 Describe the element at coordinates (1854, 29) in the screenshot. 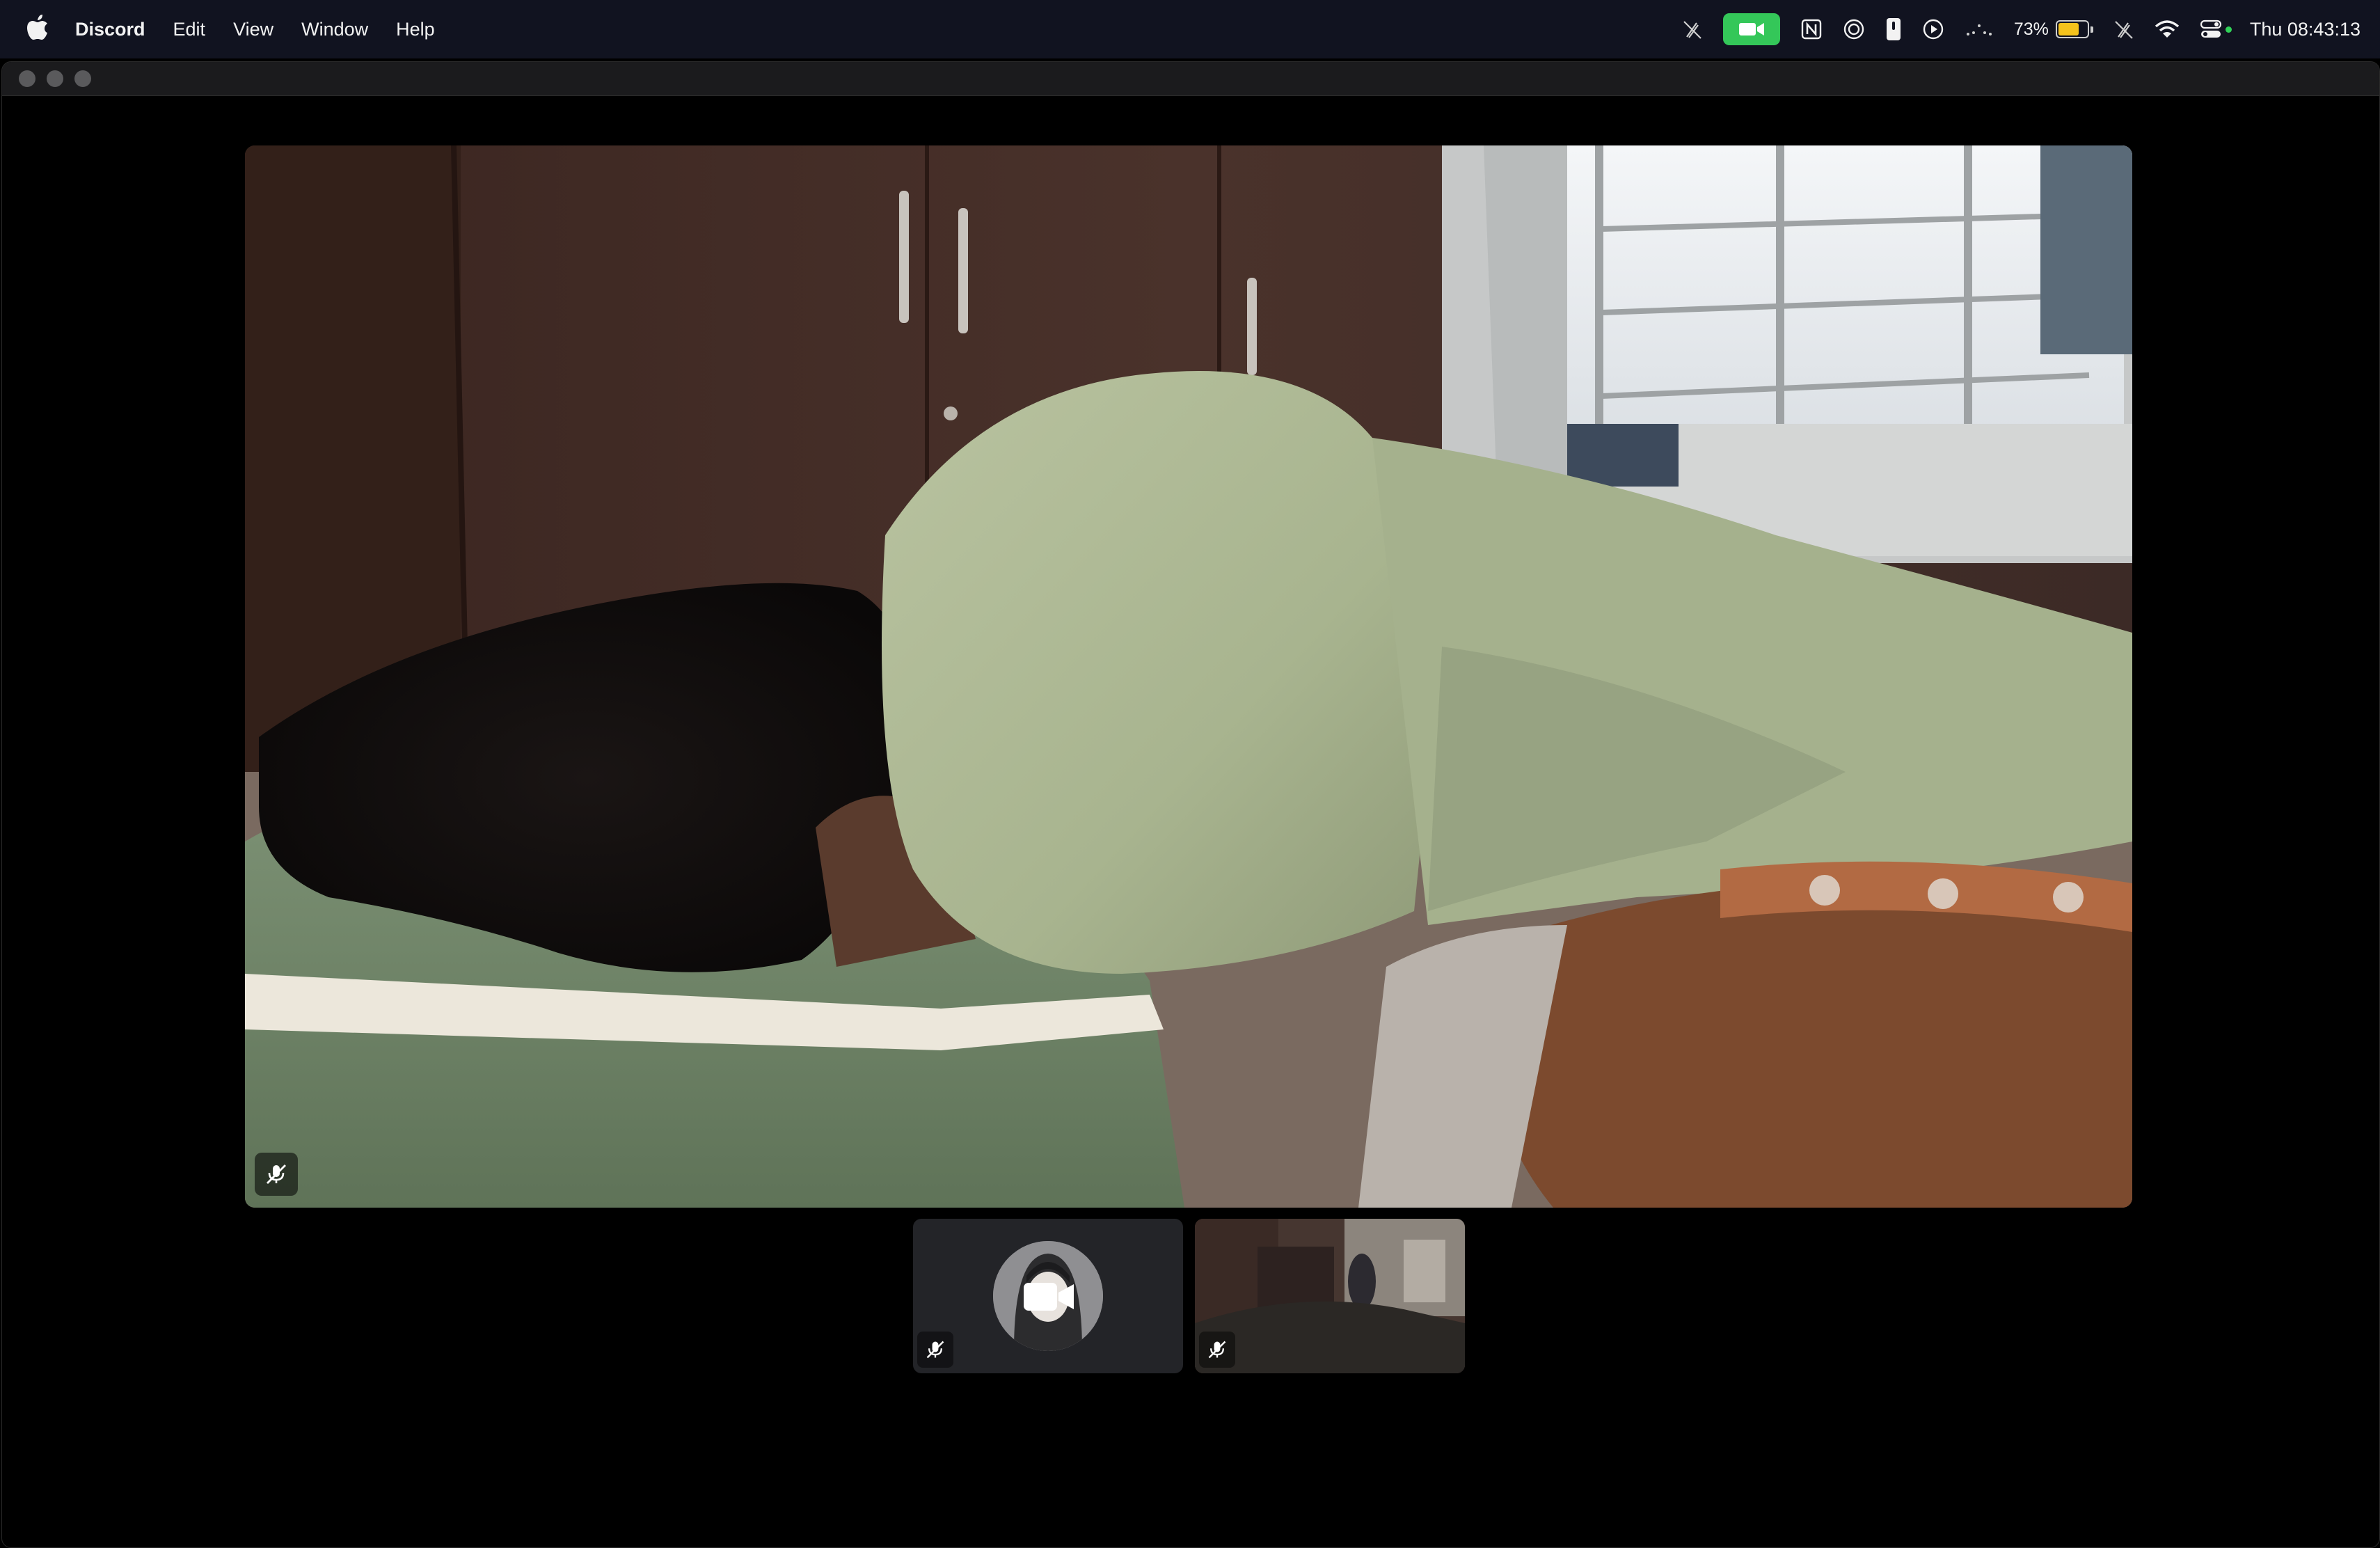

I see `screen-record-icon` at that location.